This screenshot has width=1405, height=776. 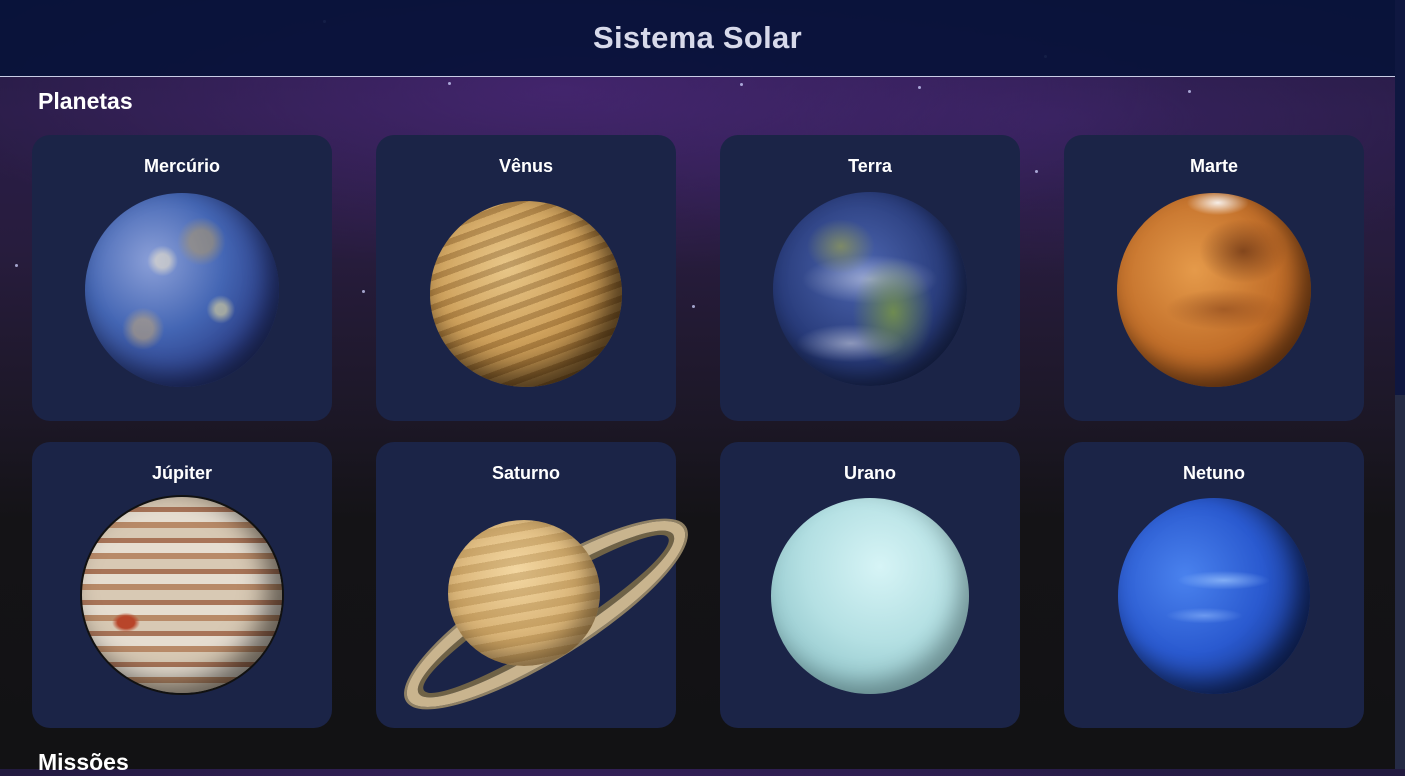 I want to click on missions-section-title: Missões, so click(x=83, y=762).